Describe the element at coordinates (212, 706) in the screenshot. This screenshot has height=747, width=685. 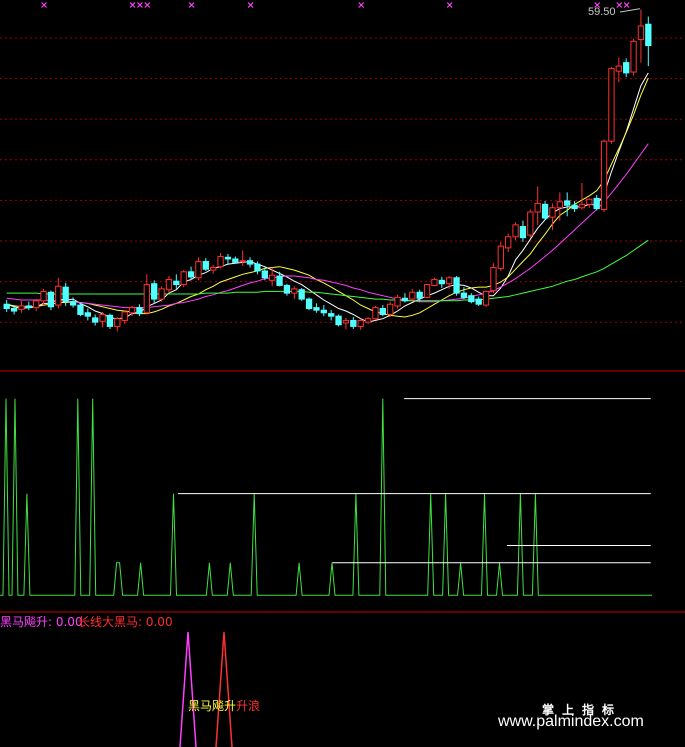
I see `indicator-overlay-1: 黑马飚升` at that location.